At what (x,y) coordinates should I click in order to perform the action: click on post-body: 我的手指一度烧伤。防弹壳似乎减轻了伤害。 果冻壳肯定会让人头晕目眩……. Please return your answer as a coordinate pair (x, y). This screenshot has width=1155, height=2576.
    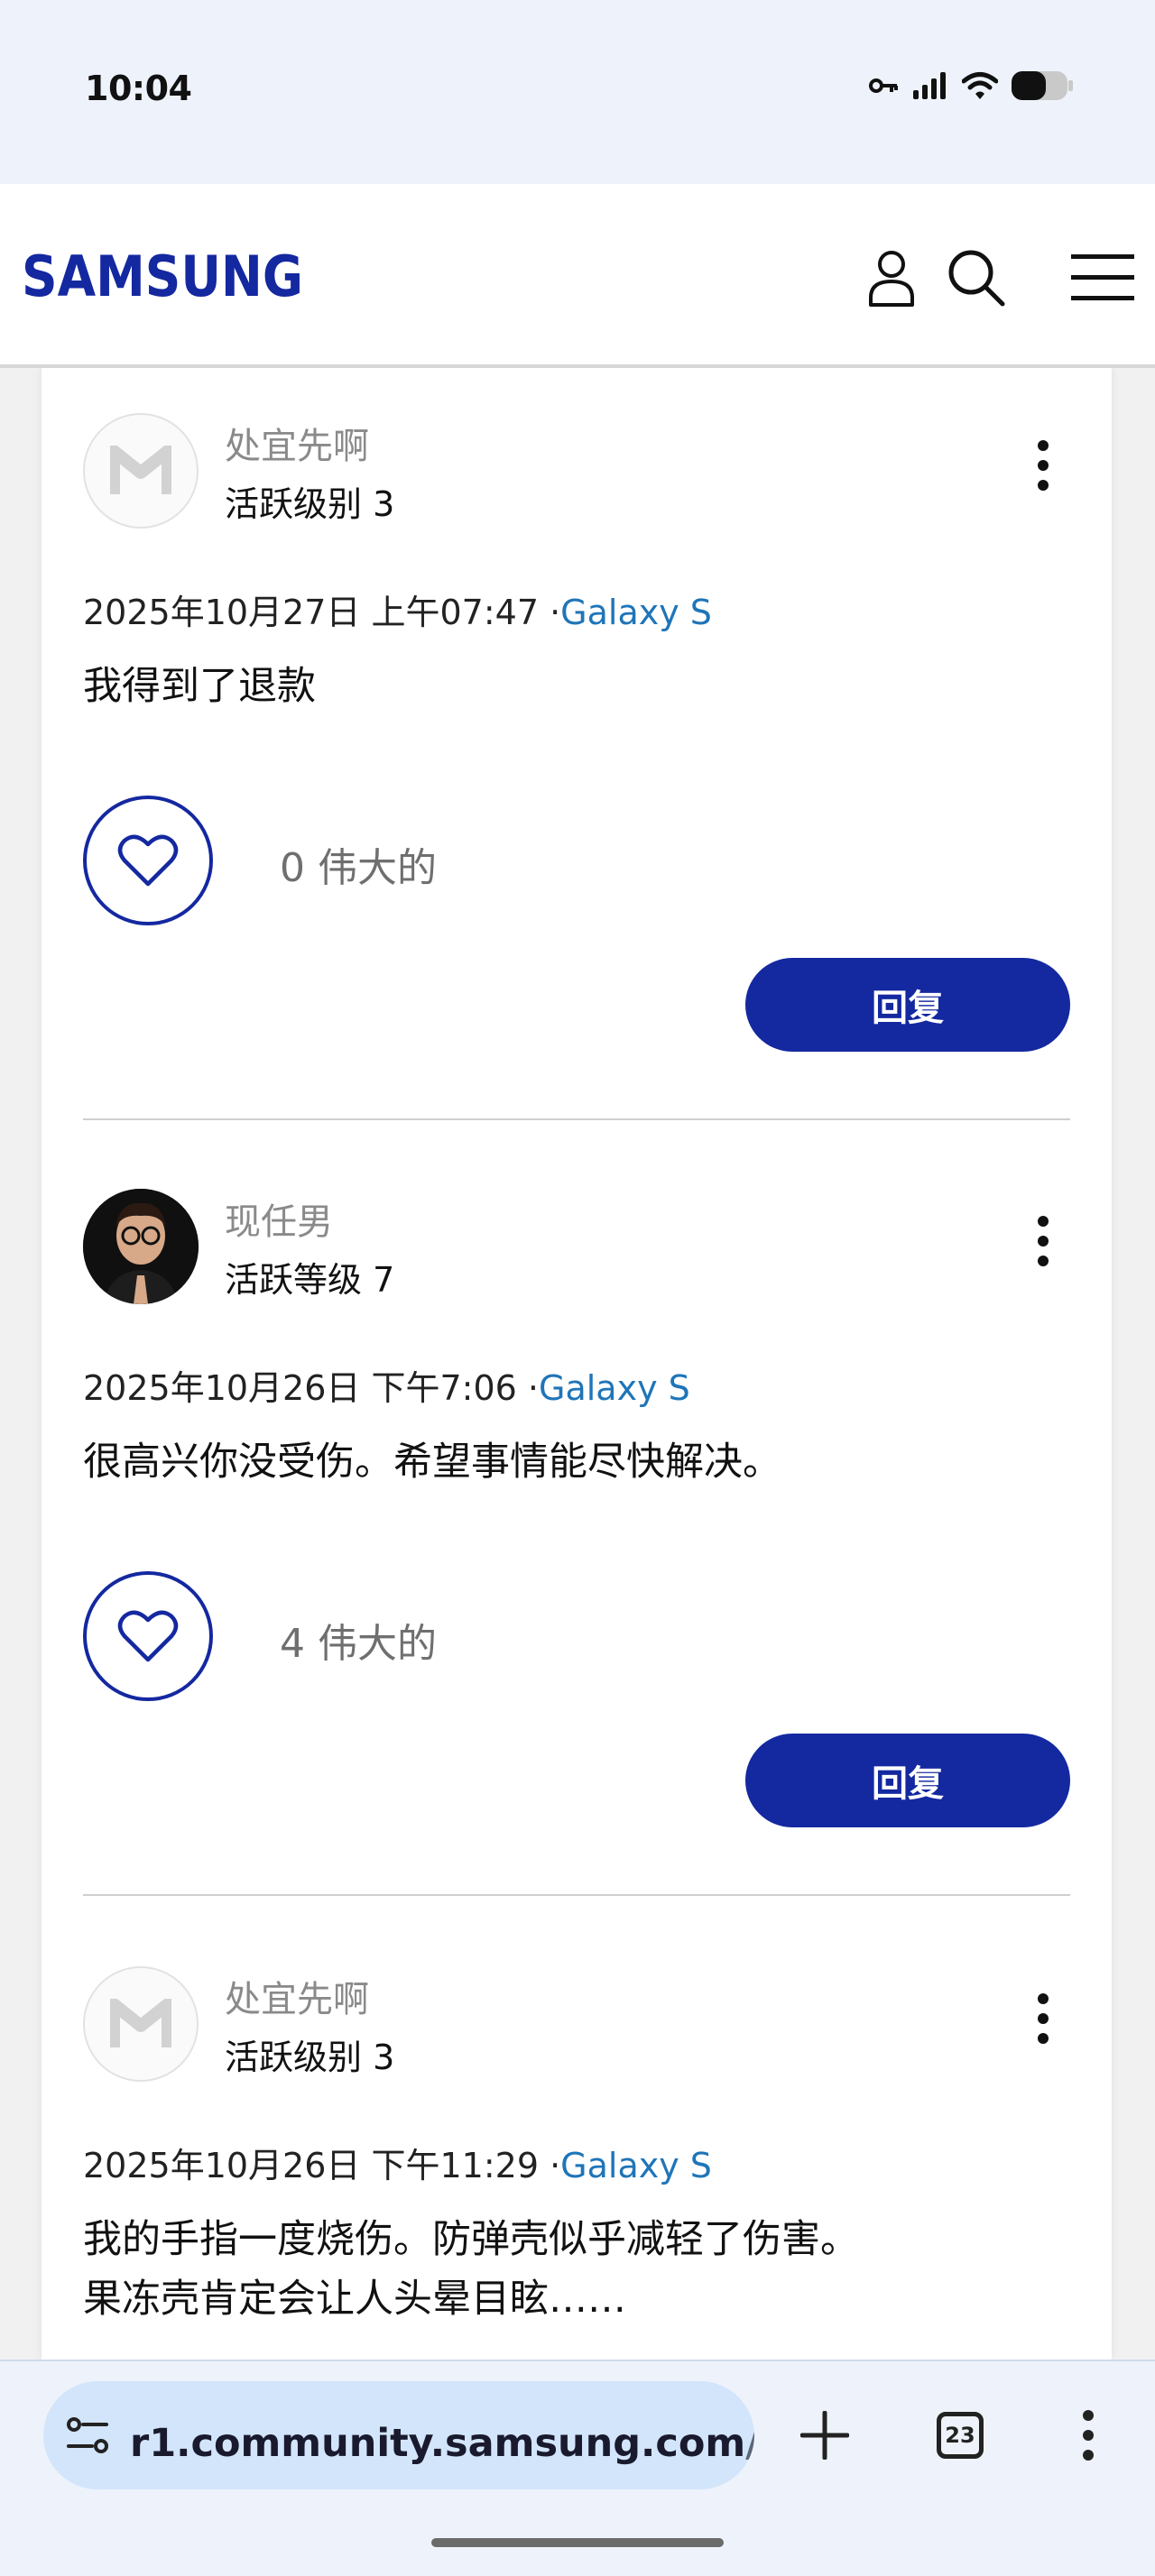
    Looking at the image, I should click on (471, 2269).